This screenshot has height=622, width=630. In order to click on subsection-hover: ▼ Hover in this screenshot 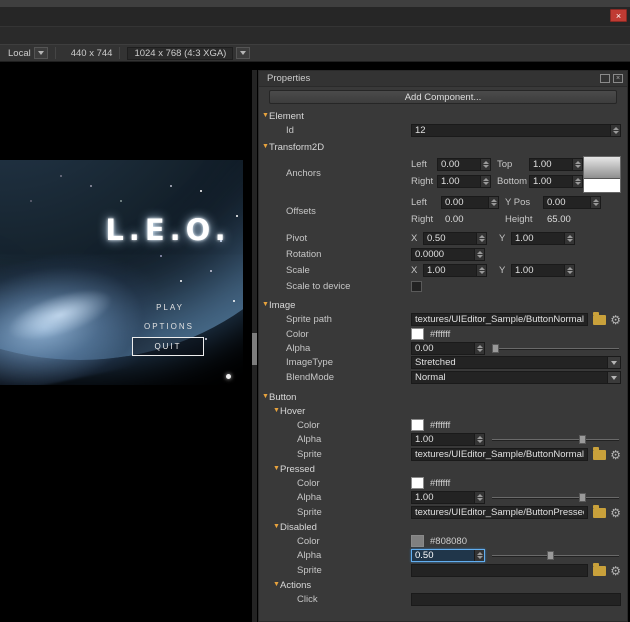, I will do `click(443, 411)`.